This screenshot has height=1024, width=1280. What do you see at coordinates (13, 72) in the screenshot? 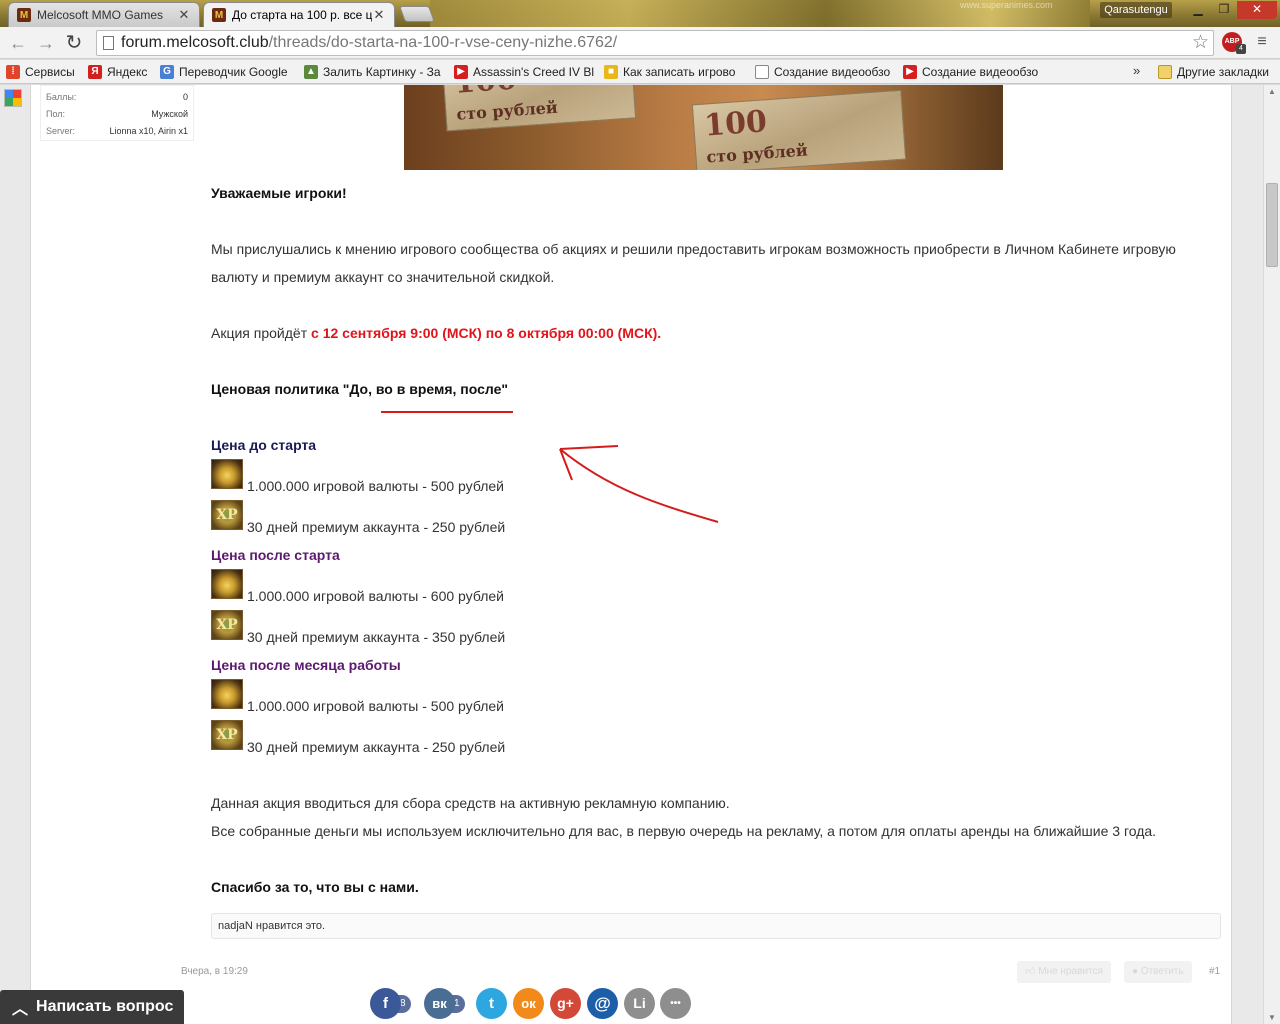
I see `apps-icon: ⁞` at bounding box center [13, 72].